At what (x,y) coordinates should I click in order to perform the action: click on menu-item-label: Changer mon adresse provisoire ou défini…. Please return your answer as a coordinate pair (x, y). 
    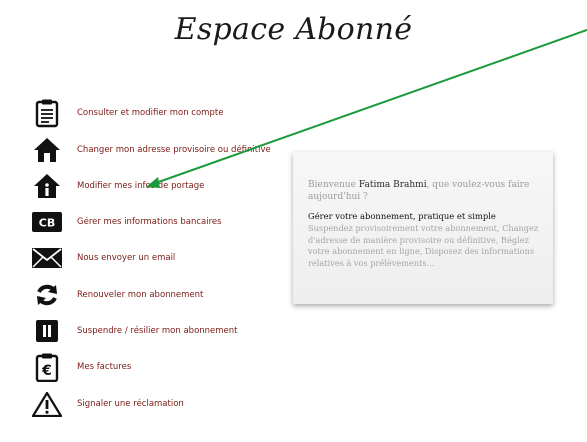
    Looking at the image, I should click on (174, 150).